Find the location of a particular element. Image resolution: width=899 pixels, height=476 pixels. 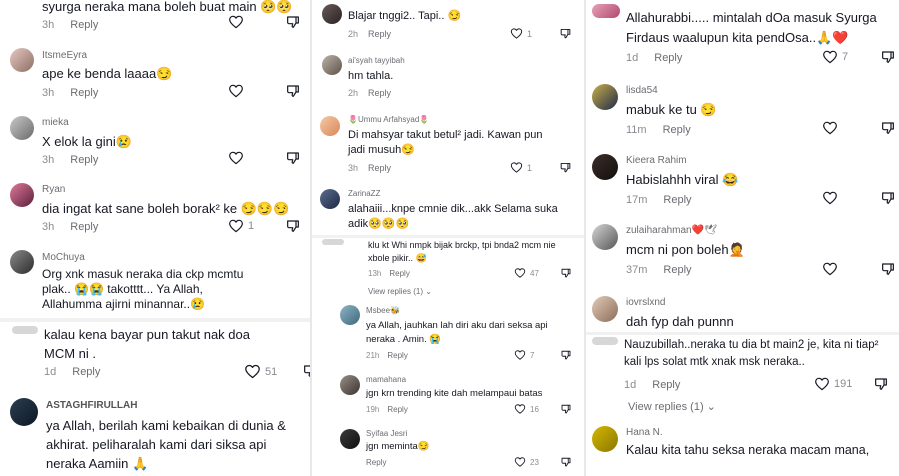

comment-username: iovrslxnd is located at coordinates (645, 302).